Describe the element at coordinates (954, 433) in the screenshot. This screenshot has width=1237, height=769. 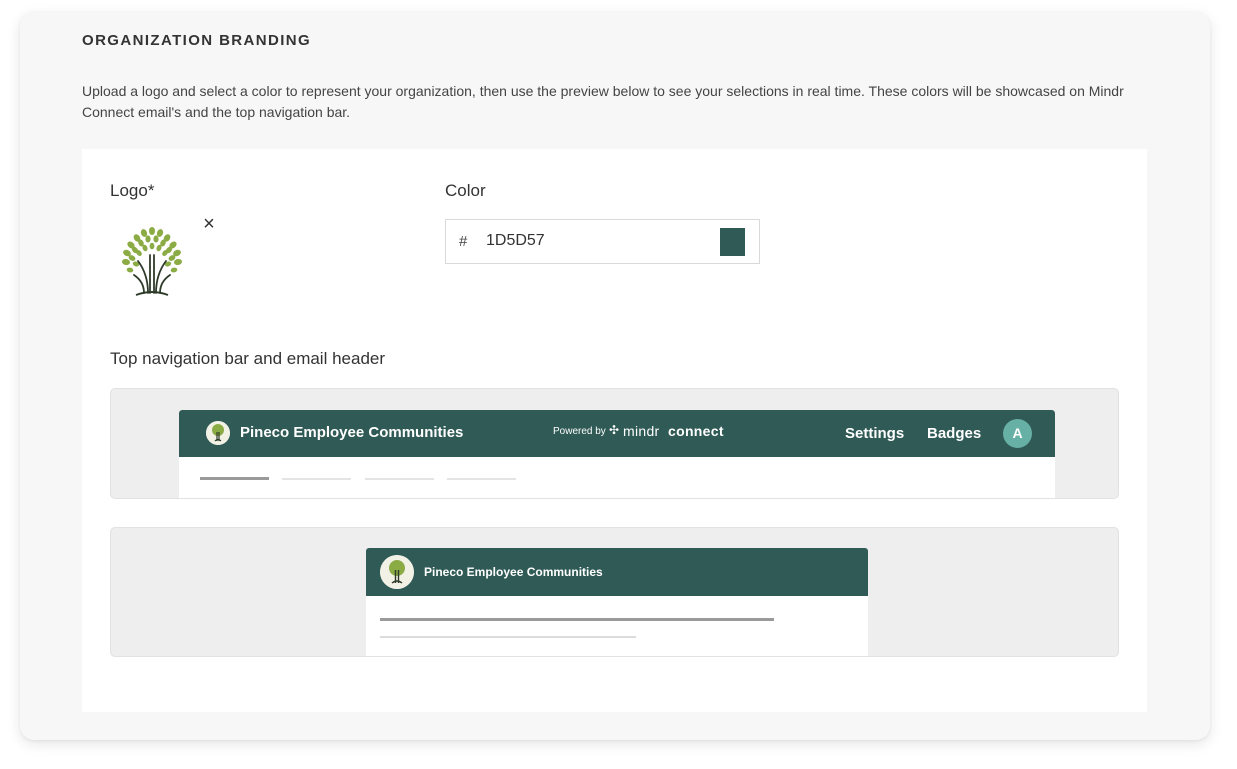
I see `nav-badges-link: Badges` at that location.